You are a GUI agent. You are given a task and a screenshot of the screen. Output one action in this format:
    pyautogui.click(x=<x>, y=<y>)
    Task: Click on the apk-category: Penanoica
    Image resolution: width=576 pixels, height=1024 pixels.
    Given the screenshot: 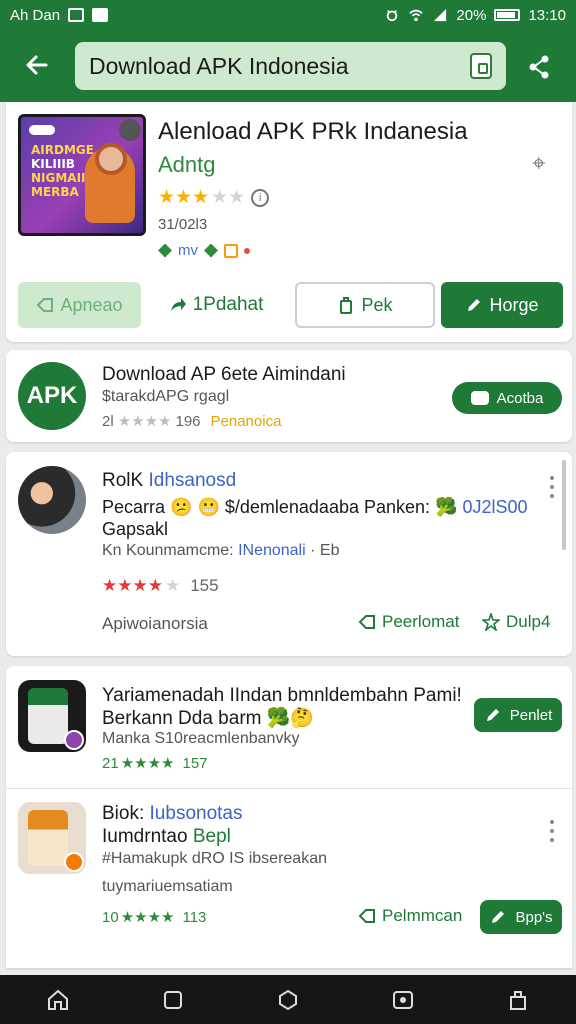 What is the action you would take?
    pyautogui.click(x=246, y=421)
    